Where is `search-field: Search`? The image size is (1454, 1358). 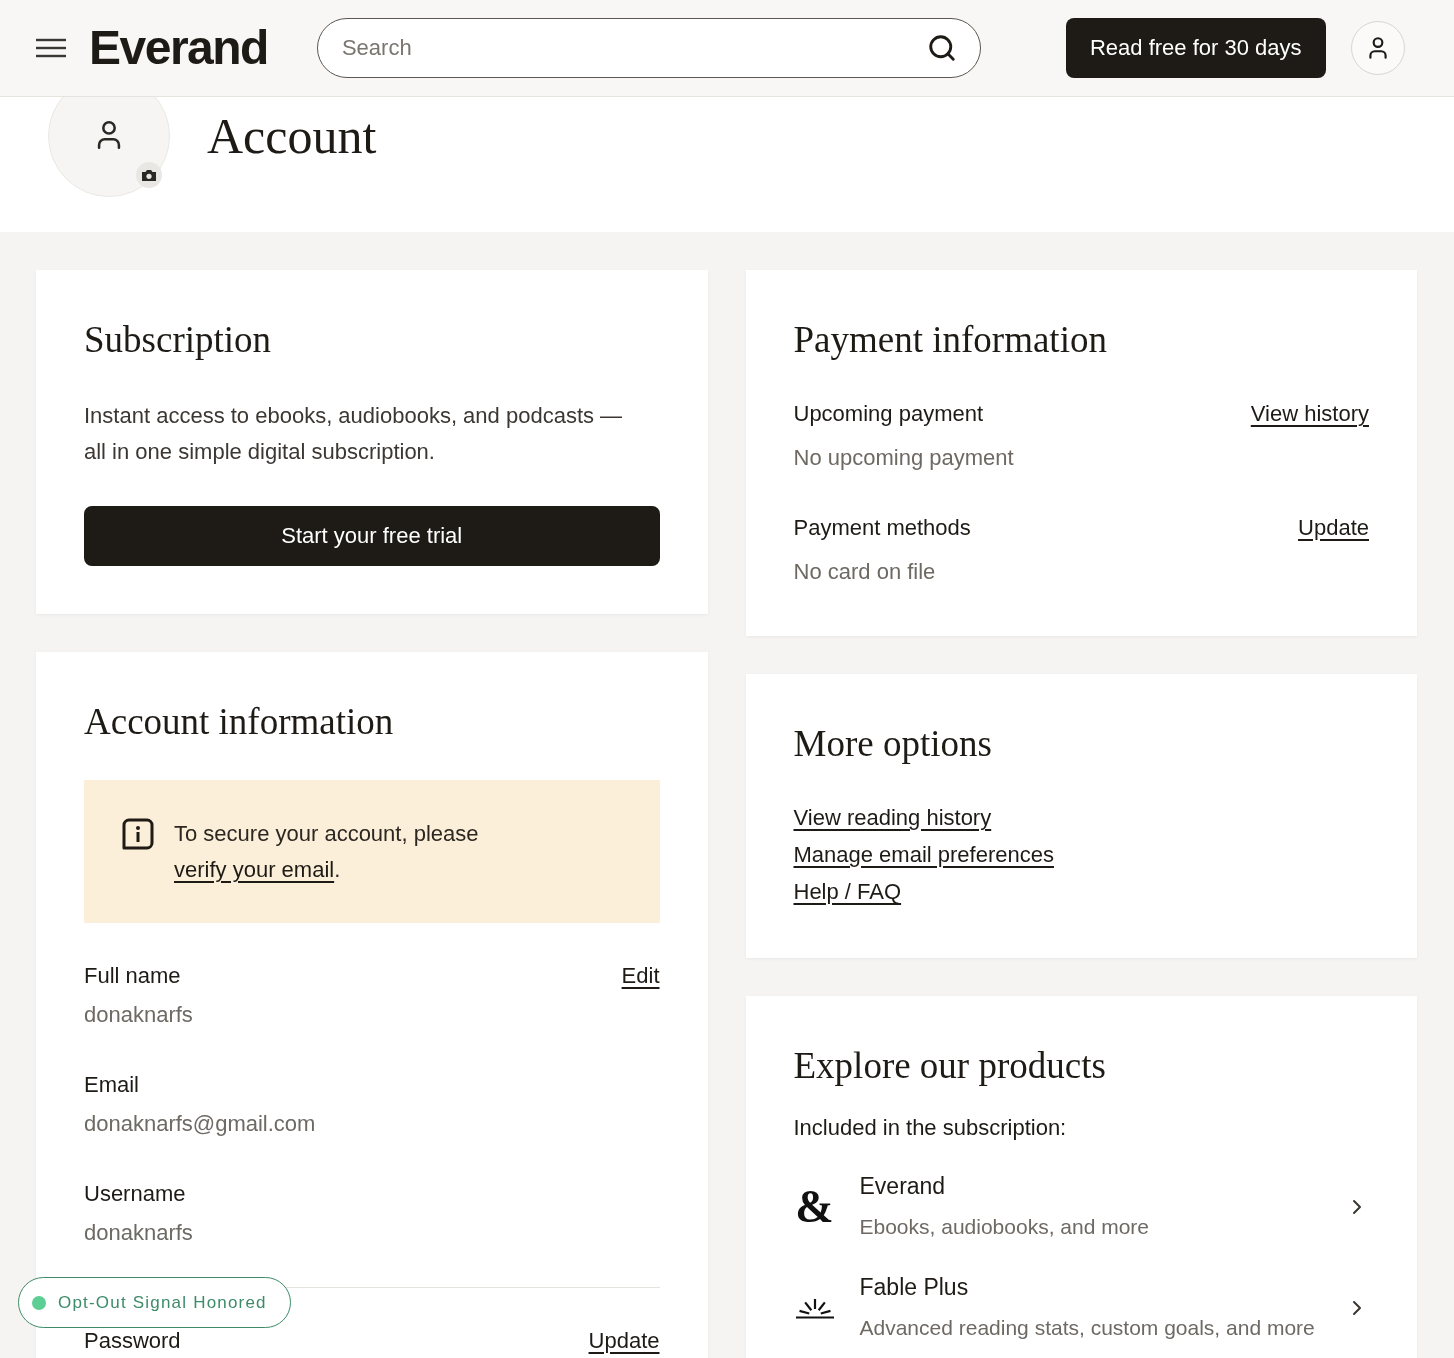
search-field: Search is located at coordinates (648, 48).